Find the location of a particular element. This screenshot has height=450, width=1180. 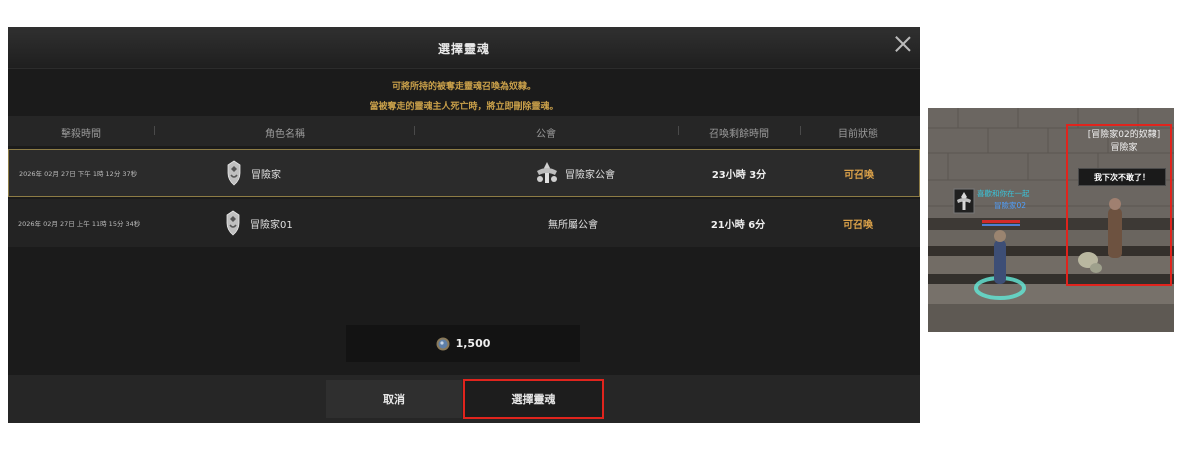

dialog-title: 選擇靈魂 is located at coordinates (463, 49).